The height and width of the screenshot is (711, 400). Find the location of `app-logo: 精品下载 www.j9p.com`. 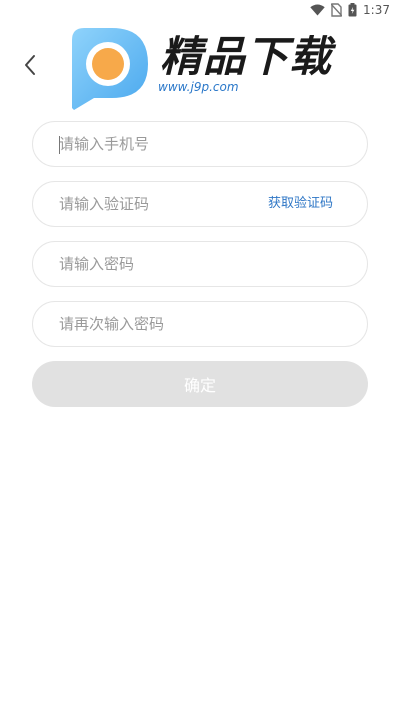

app-logo: 精品下载 www.j9p.com is located at coordinates (199, 71).